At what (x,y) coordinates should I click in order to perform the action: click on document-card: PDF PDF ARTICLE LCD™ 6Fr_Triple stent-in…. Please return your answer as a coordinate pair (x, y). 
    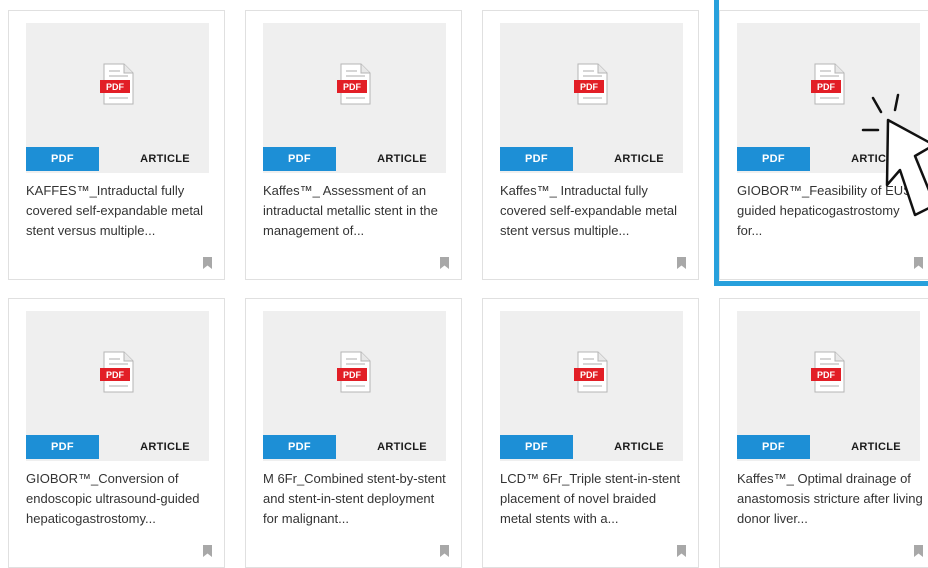
    Looking at the image, I should click on (590, 433).